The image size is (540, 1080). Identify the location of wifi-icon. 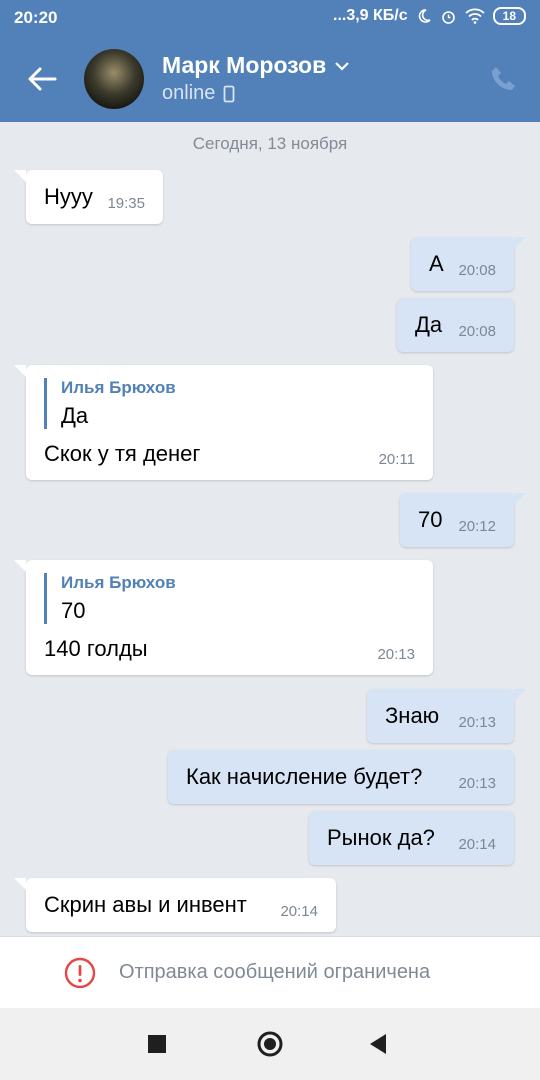
(475, 16).